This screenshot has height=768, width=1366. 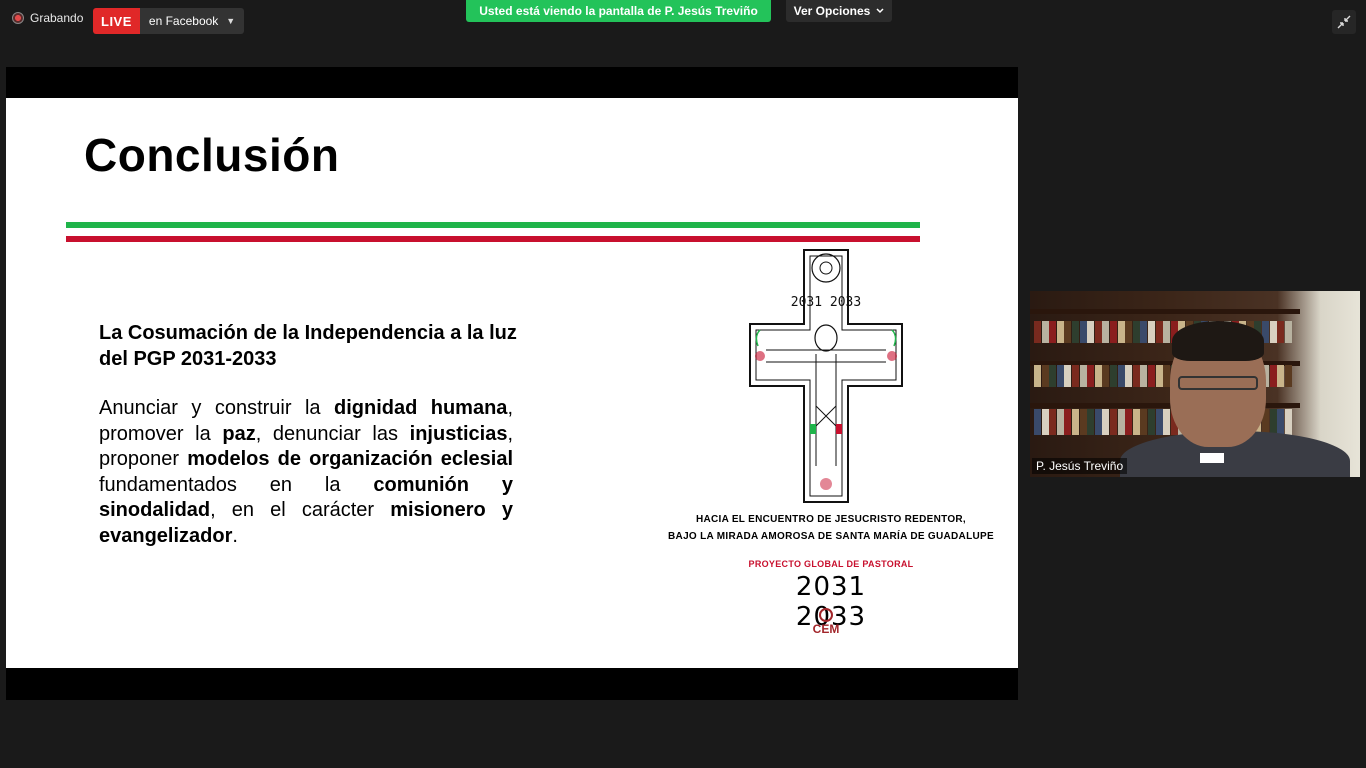 What do you see at coordinates (493, 225) in the screenshot?
I see `green-stripe` at bounding box center [493, 225].